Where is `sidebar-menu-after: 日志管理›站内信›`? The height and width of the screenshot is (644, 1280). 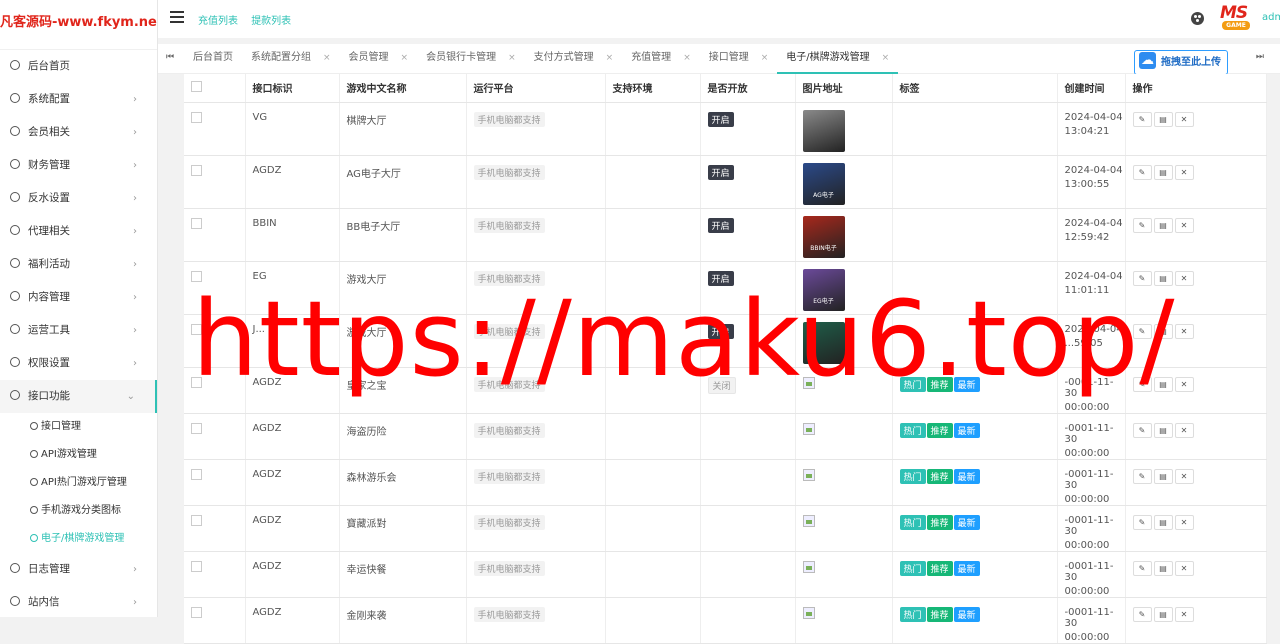 sidebar-menu-after: 日志管理›站内信› is located at coordinates (78, 585).